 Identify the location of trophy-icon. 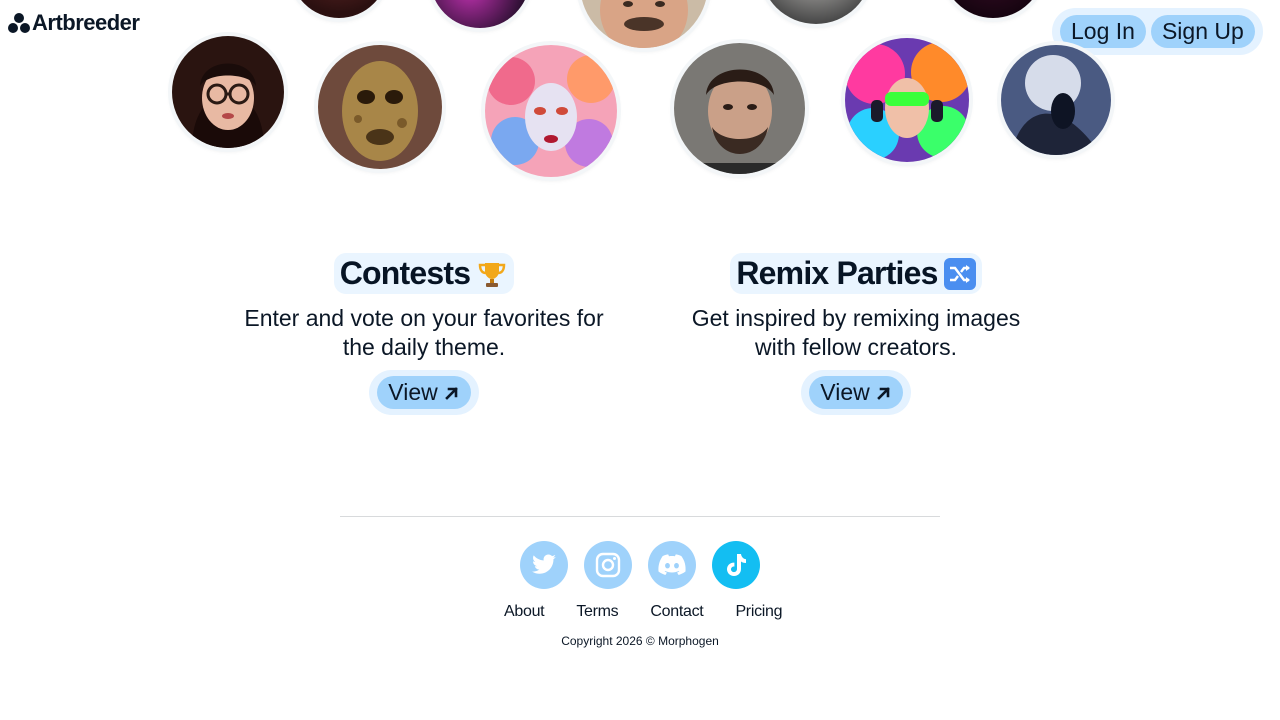
(492, 274).